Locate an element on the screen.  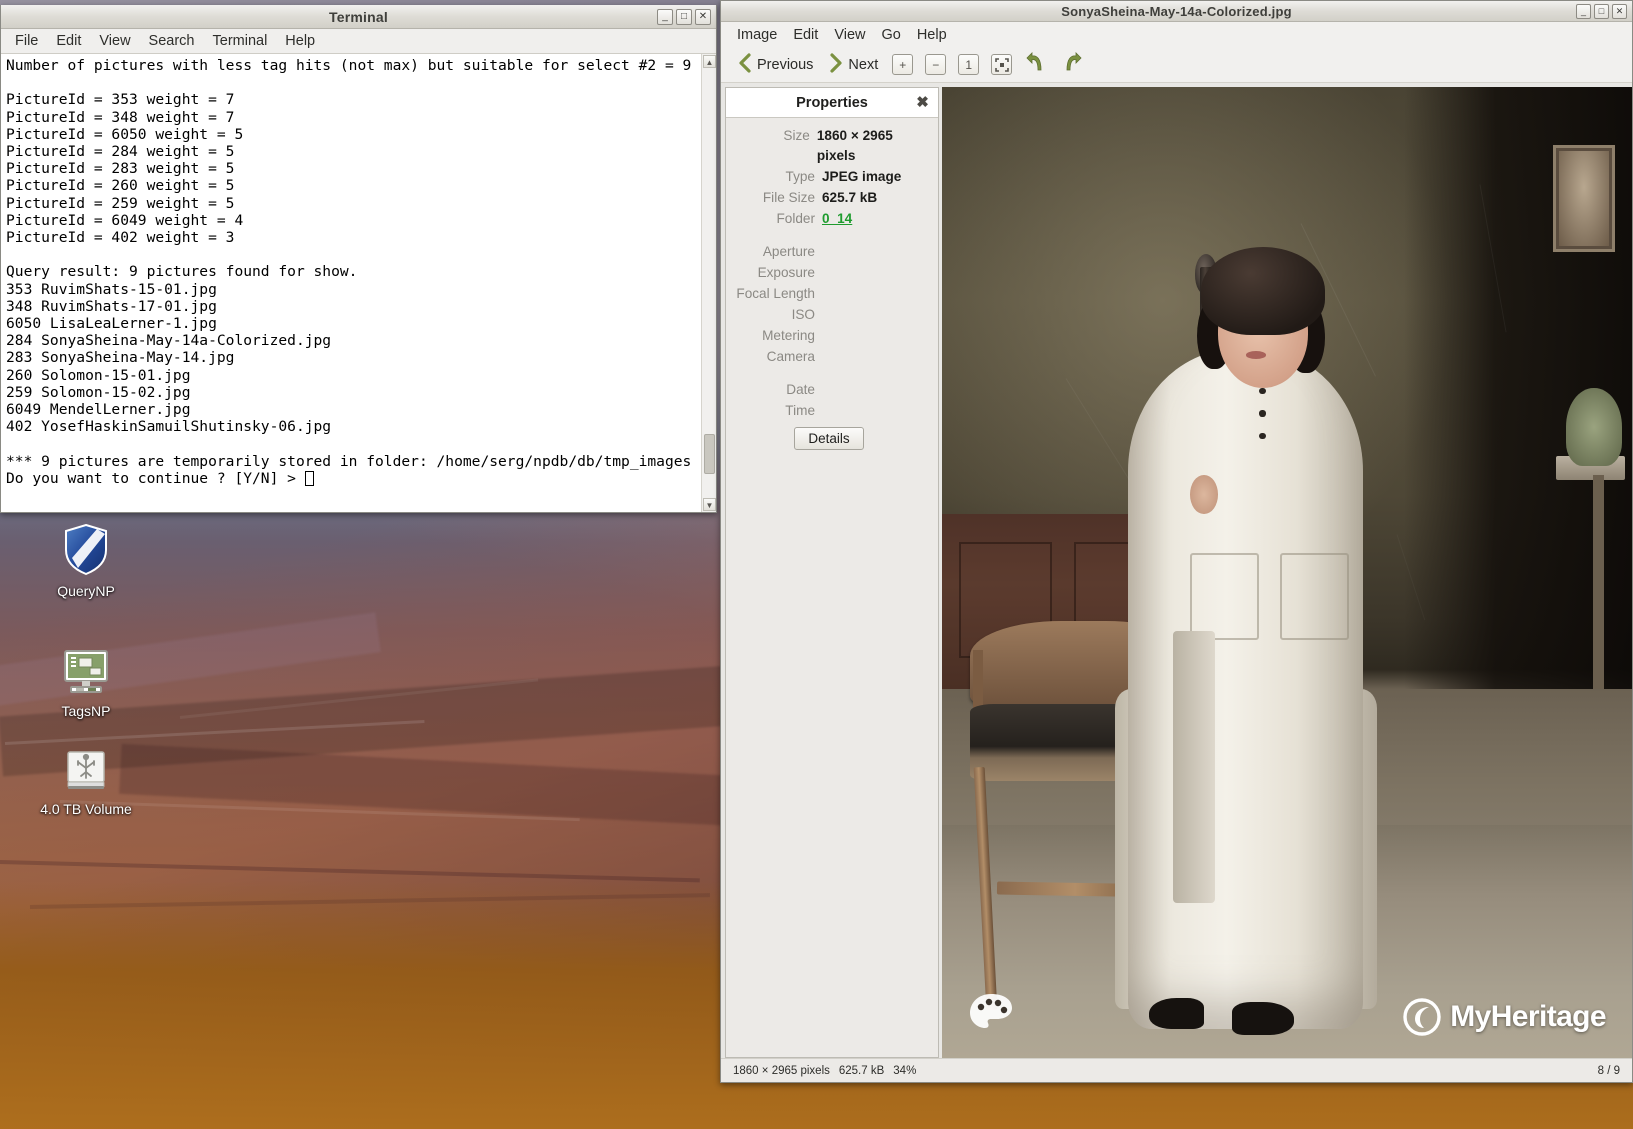
property-row: Folder 0_14 is located at coordinates (829, 219).